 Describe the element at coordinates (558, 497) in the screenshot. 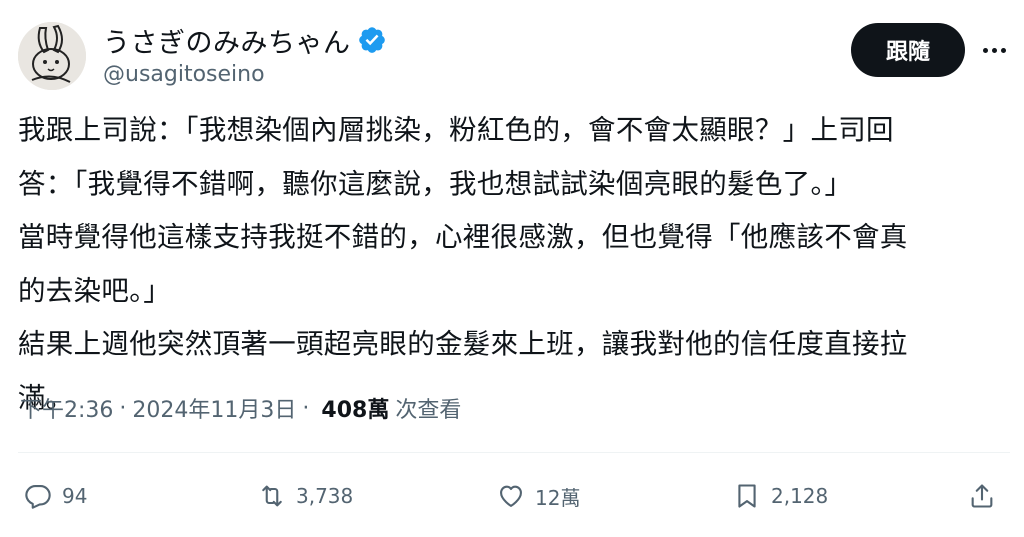

I see `like-count: 12萬` at that location.